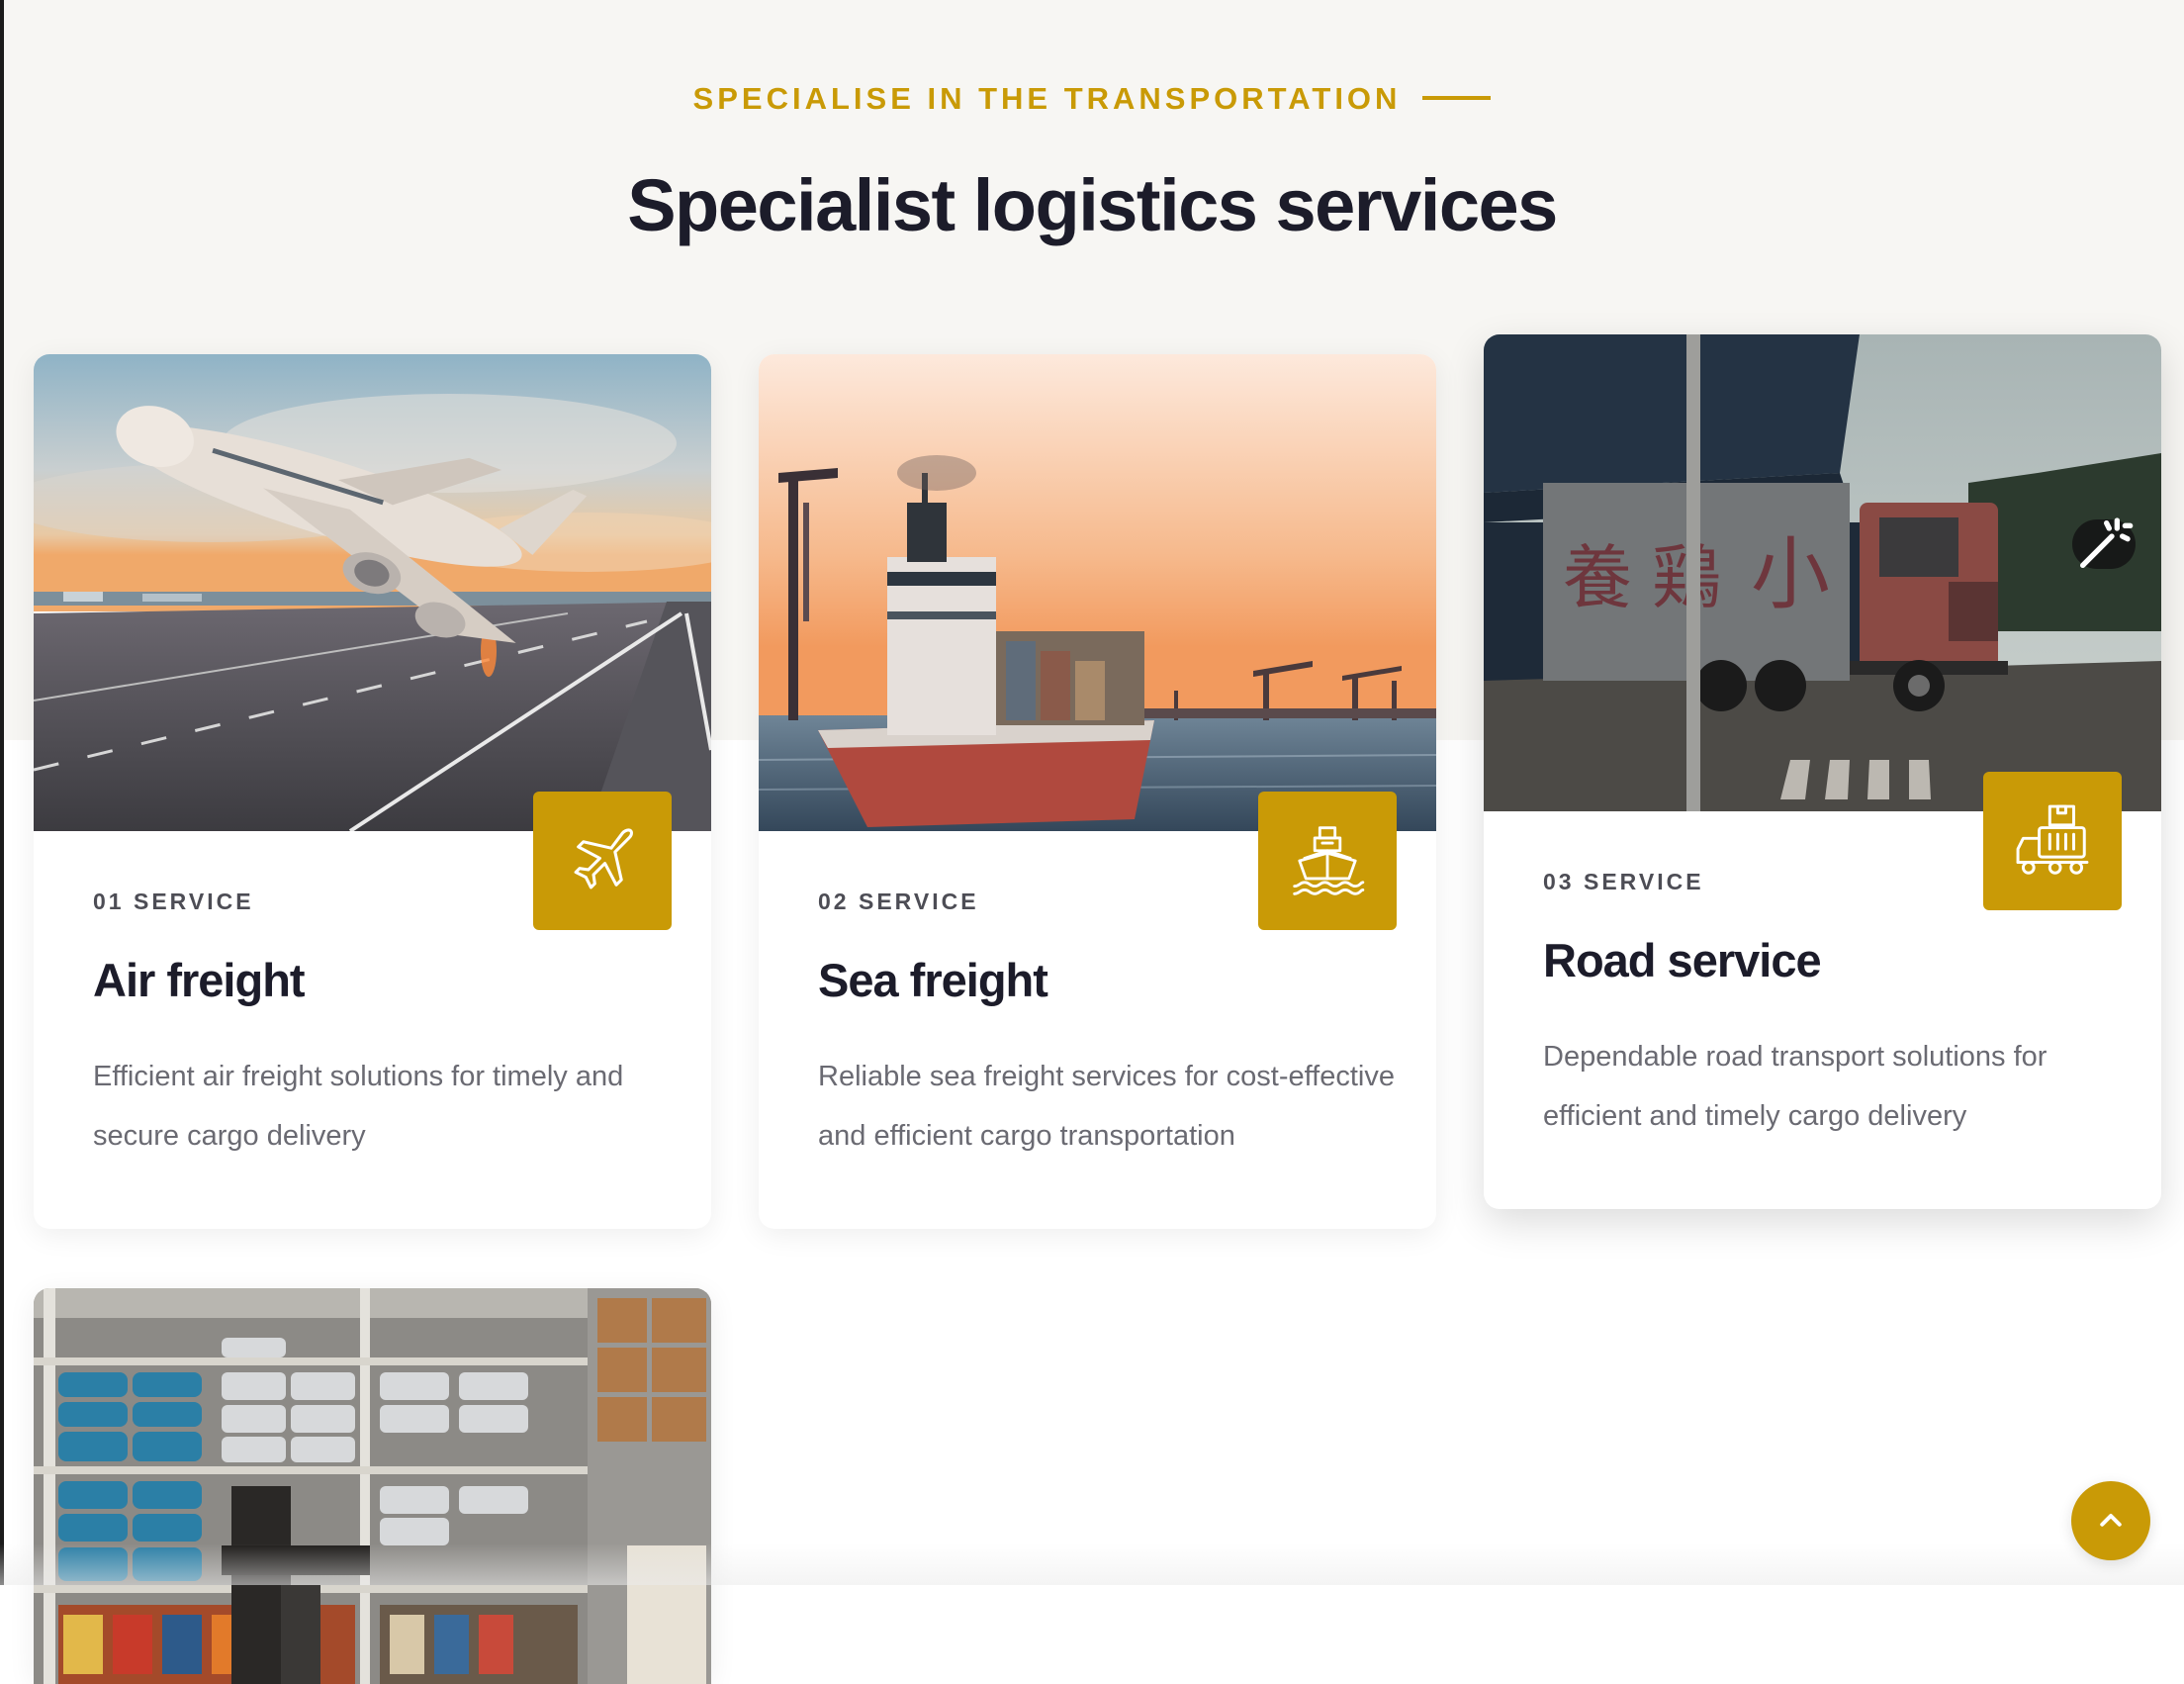  I want to click on section-eyebrow: SPECIALISE IN THE TRANSPORTATION, so click(1092, 99).